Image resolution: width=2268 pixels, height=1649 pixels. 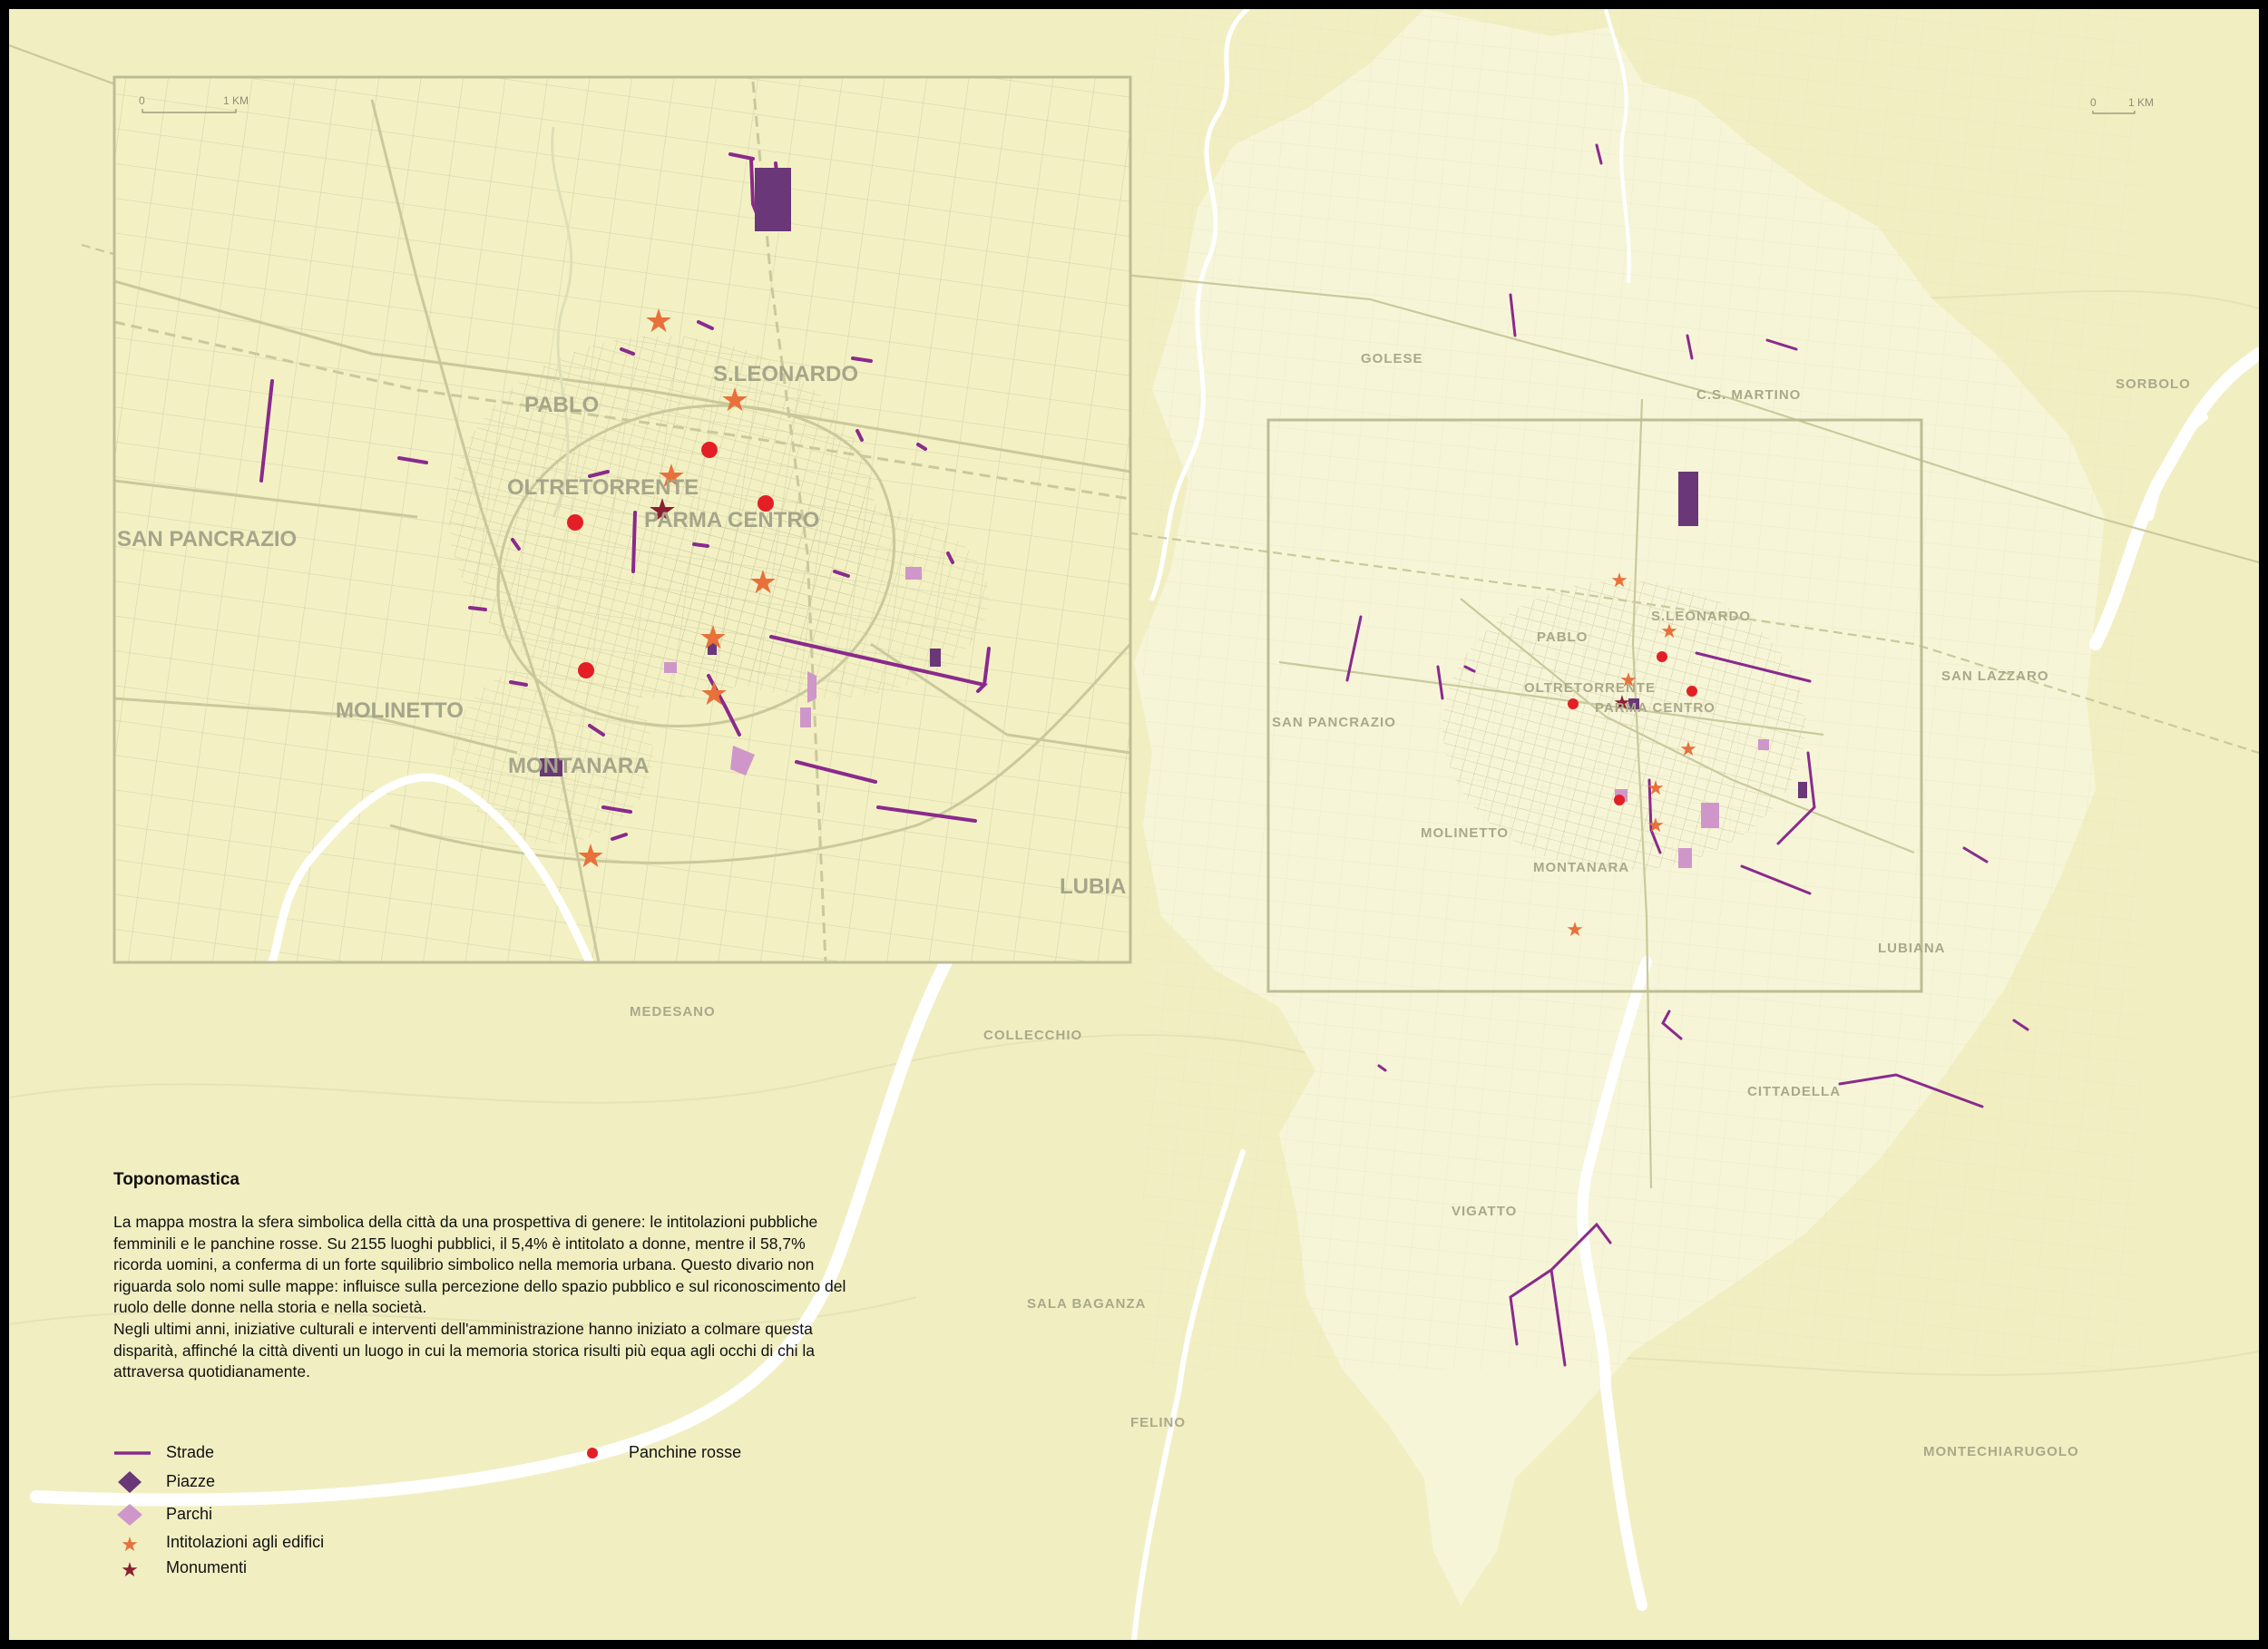 I want to click on place-felino: FELINO, so click(x=1158, y=1423).